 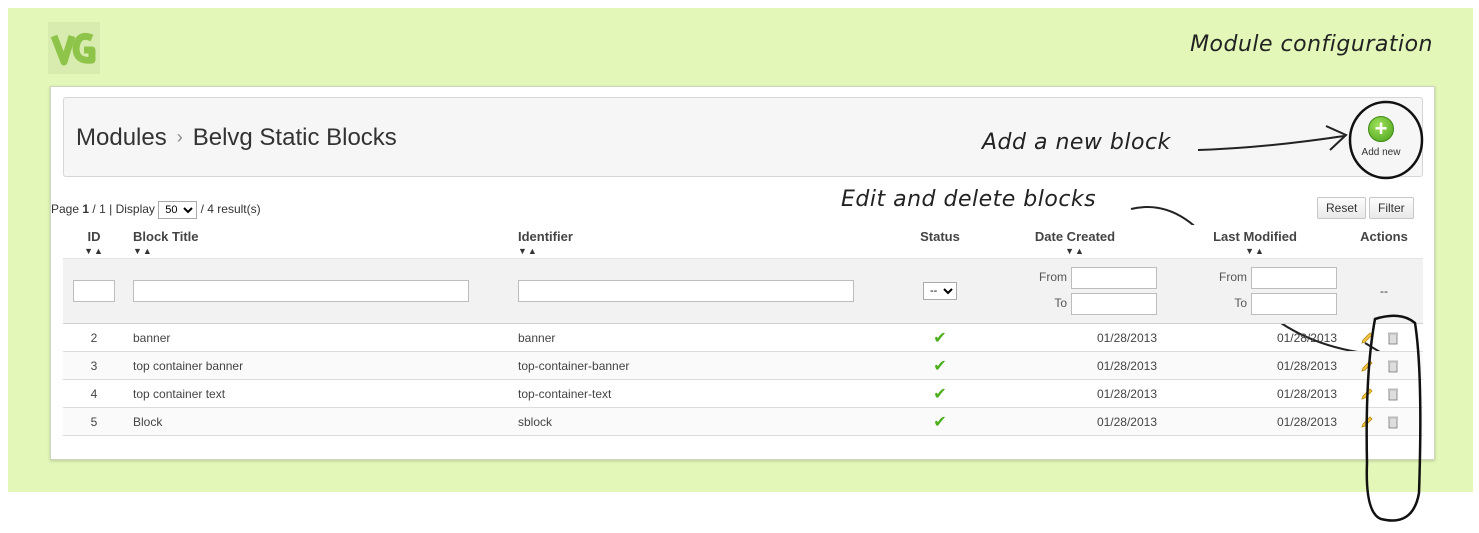 What do you see at coordinates (1272, 138) in the screenshot?
I see `annotation-arrow-icon` at bounding box center [1272, 138].